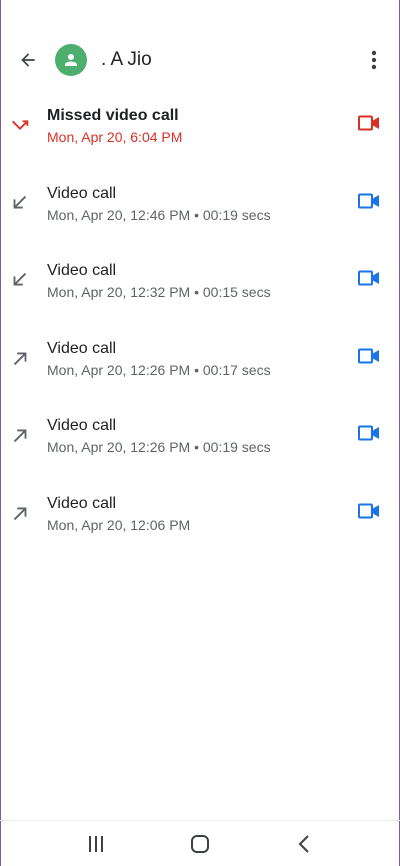 The height and width of the screenshot is (866, 400). I want to click on home-icon, so click(200, 844).